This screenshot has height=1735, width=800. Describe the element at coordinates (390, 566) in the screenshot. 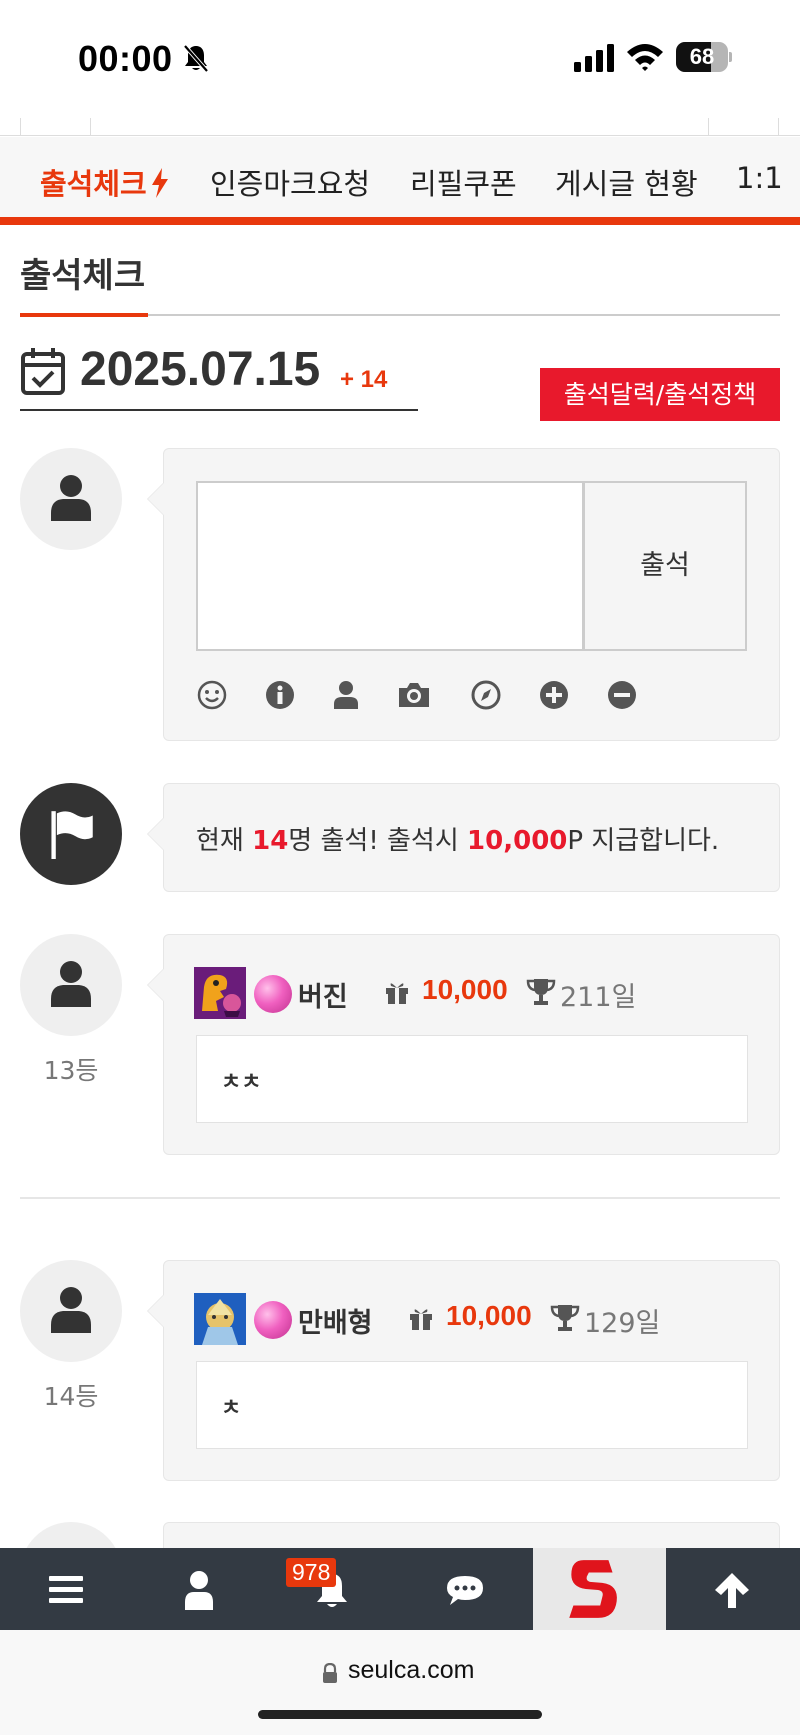

I see `comment-input` at that location.